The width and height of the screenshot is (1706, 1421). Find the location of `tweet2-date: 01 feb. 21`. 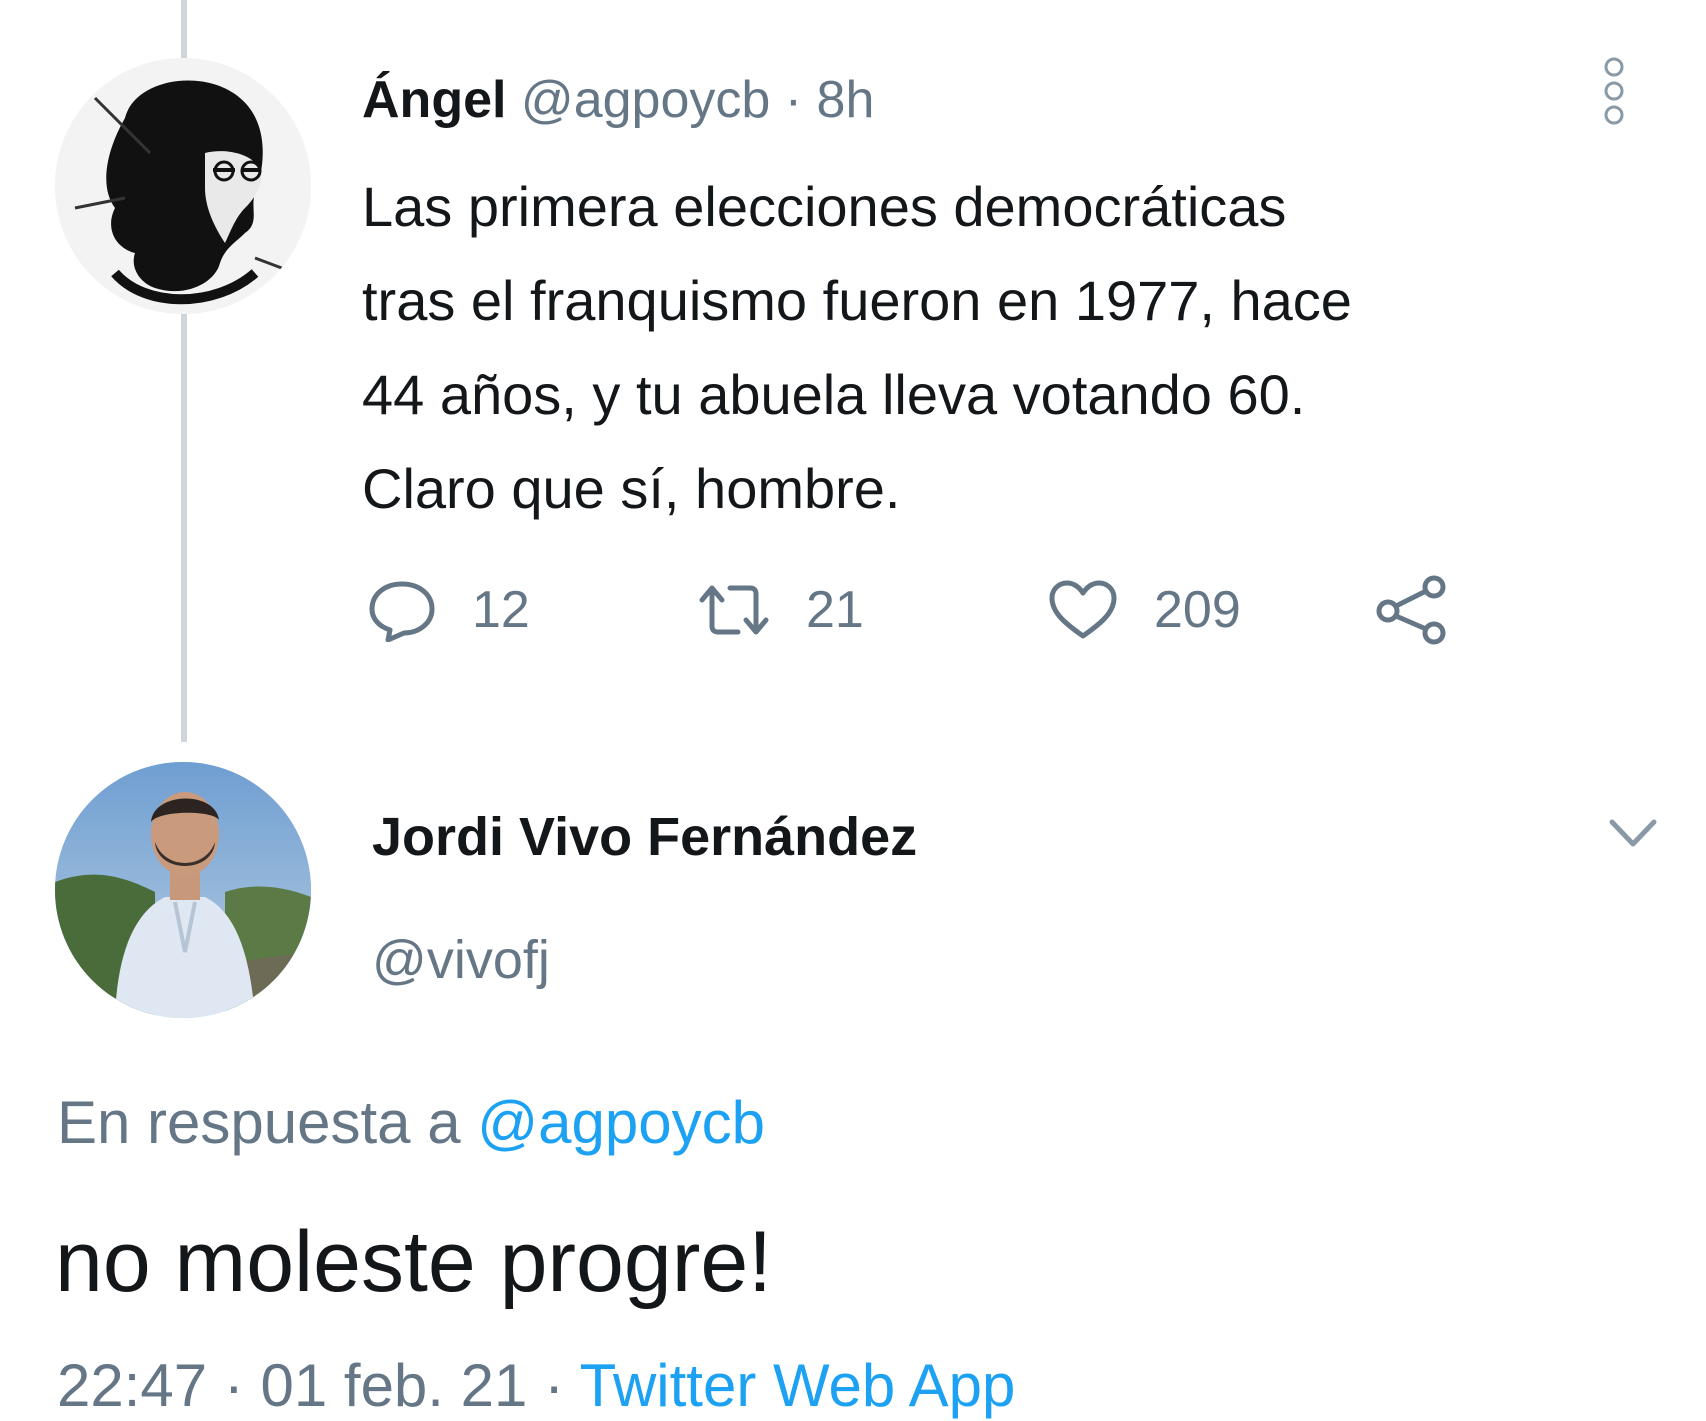

tweet2-date: 01 feb. 21 is located at coordinates (393, 1385).